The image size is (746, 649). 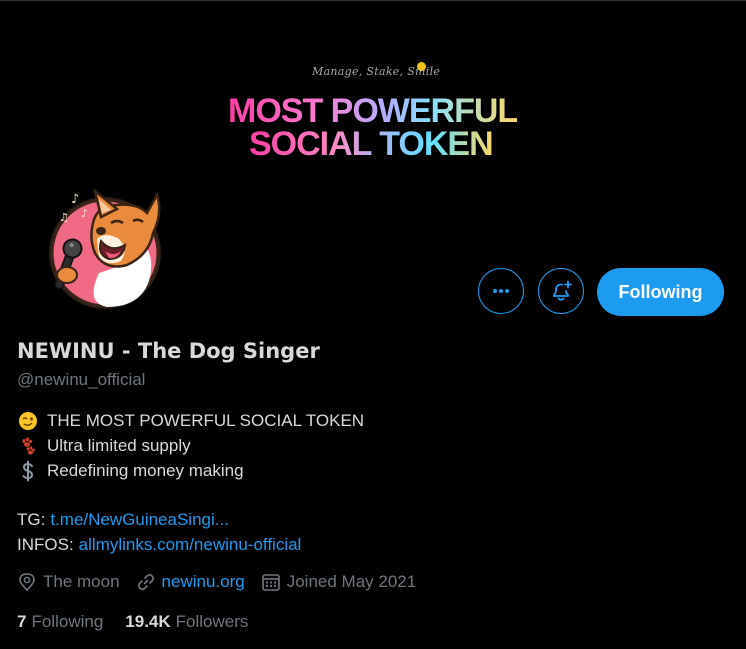 I want to click on bio-link-label: TG:, so click(x=31, y=519).